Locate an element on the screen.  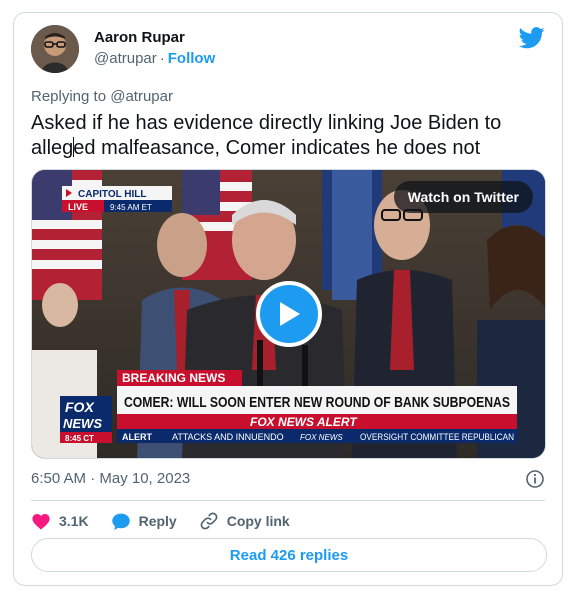
fox-news-logo: FOX NEWS 8:45 CT is located at coordinates (86, 419).